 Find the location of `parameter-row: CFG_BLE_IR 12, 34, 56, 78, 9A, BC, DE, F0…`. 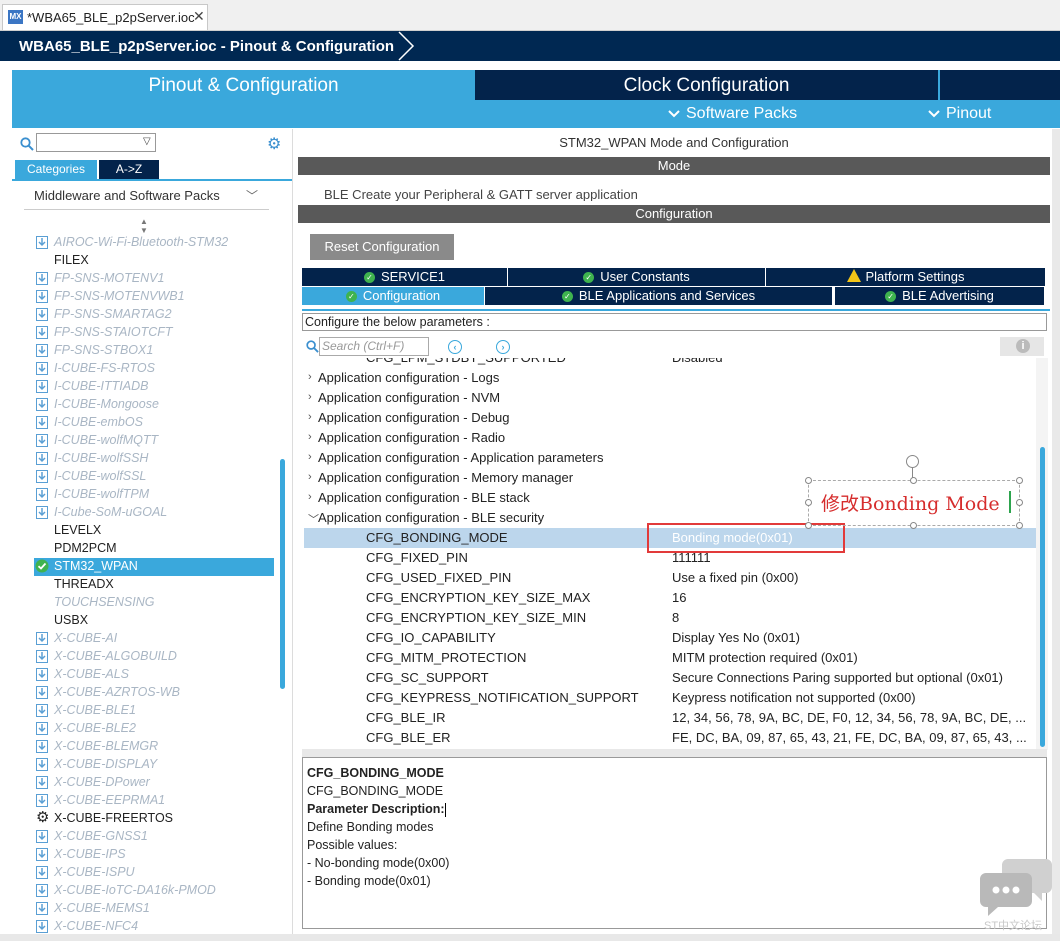

parameter-row: CFG_BLE_IR 12, 34, 56, 78, 9A, BC, DE, F0… is located at coordinates (670, 718).